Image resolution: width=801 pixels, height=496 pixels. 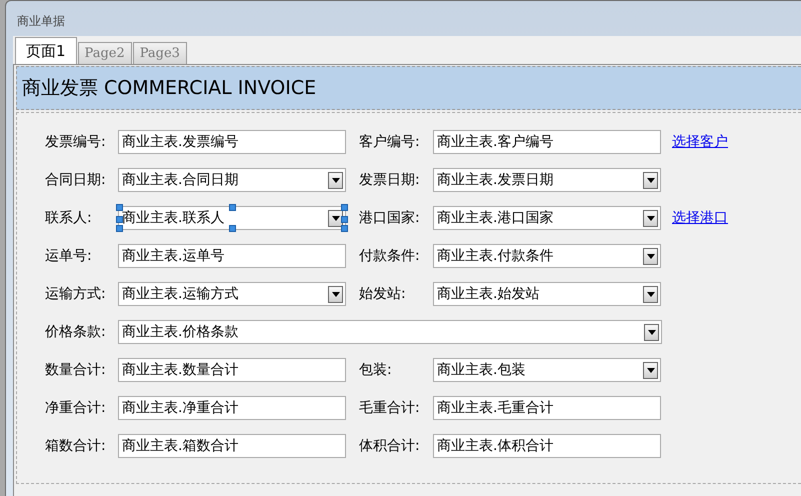 What do you see at coordinates (390, 180) in the screenshot?
I see `field-label: 发票日期:` at bounding box center [390, 180].